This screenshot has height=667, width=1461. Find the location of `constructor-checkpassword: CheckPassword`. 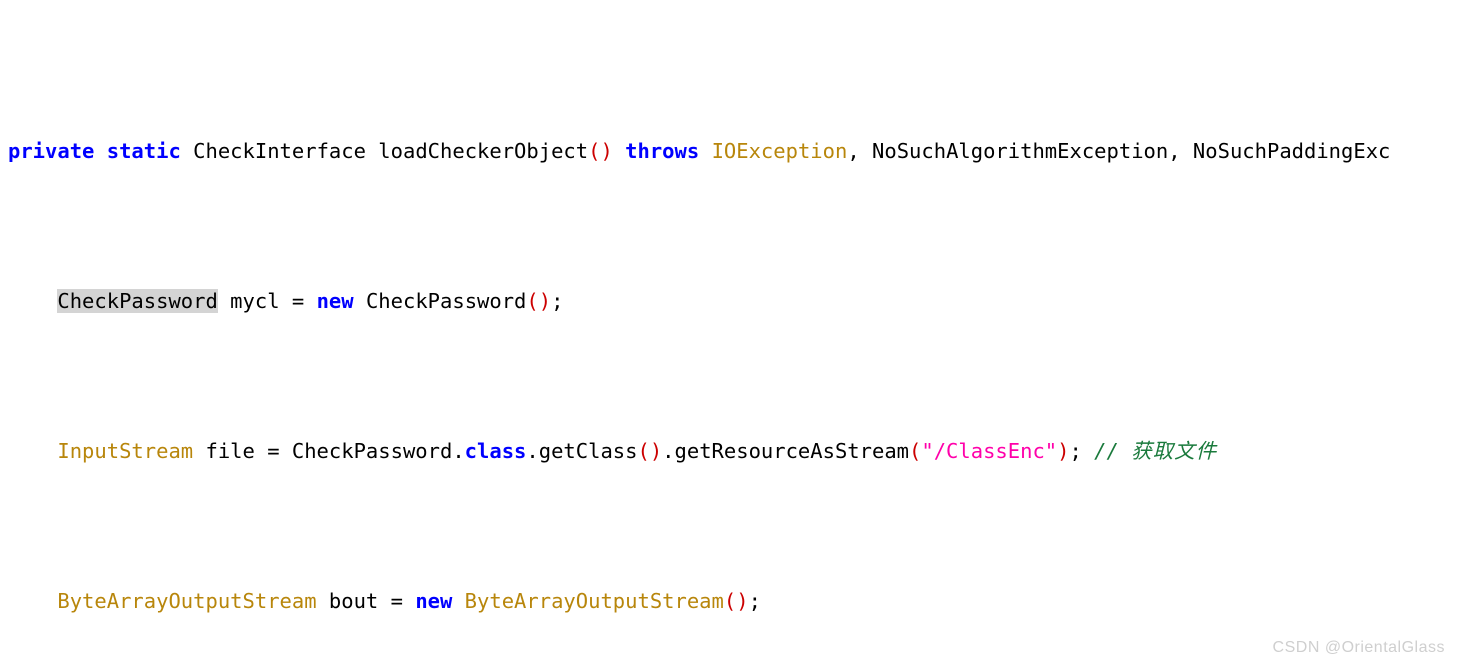

constructor-checkpassword: CheckPassword is located at coordinates (440, 301).